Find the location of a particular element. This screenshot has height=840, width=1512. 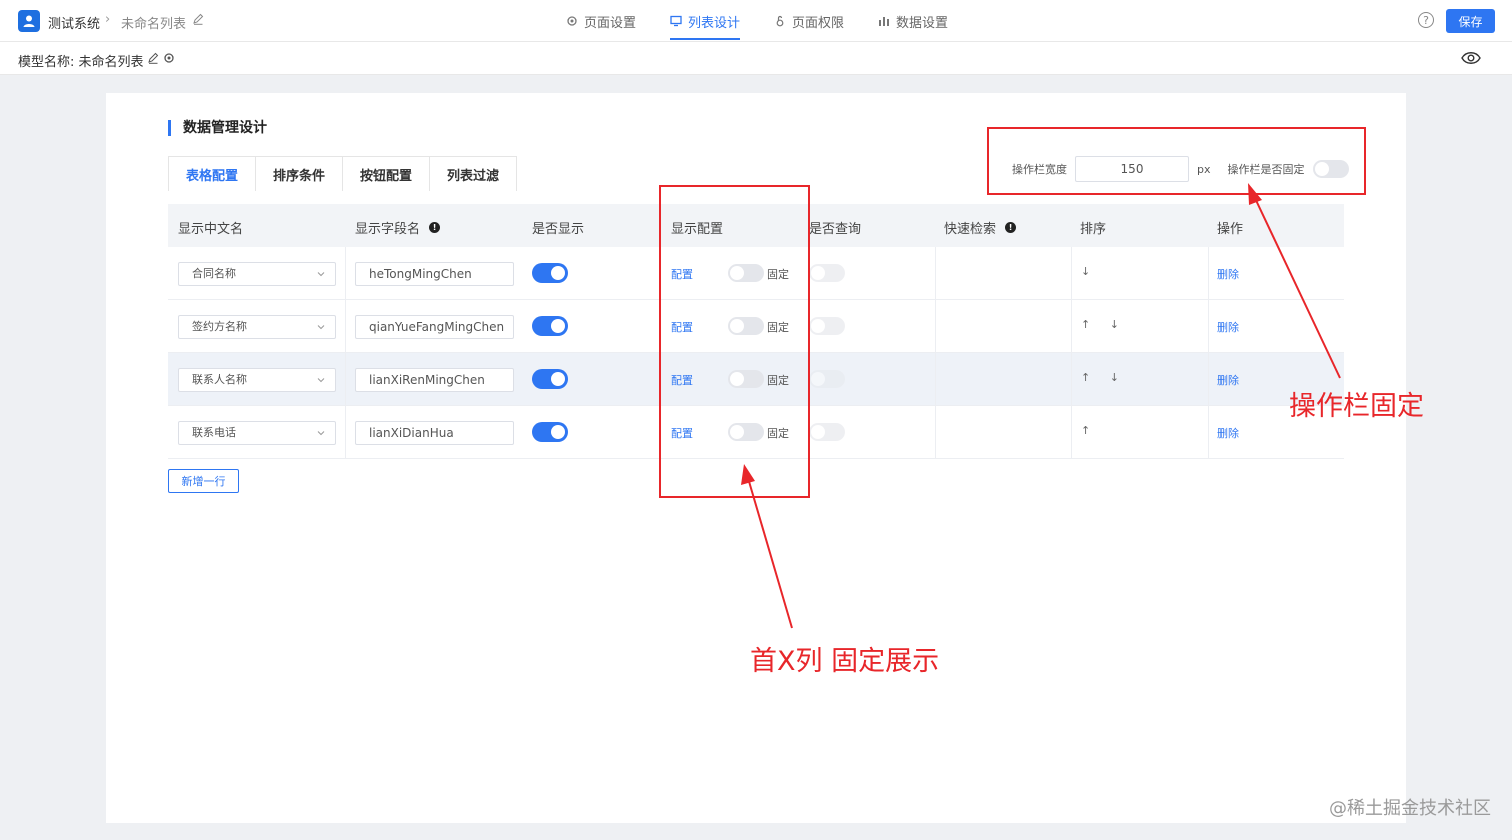

field-name-input: heTongMingChen is located at coordinates (434, 274).